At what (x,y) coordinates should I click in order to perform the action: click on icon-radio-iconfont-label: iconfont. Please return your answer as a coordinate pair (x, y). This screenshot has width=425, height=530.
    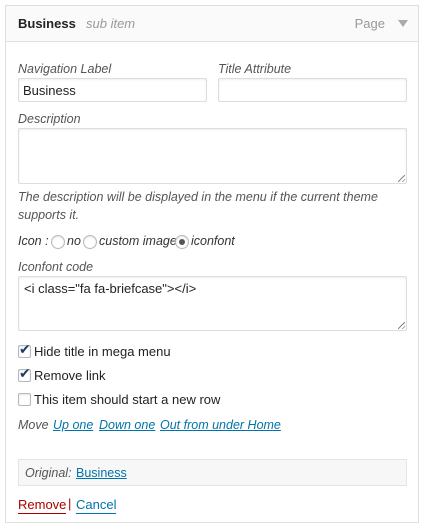
    Looking at the image, I should click on (213, 241).